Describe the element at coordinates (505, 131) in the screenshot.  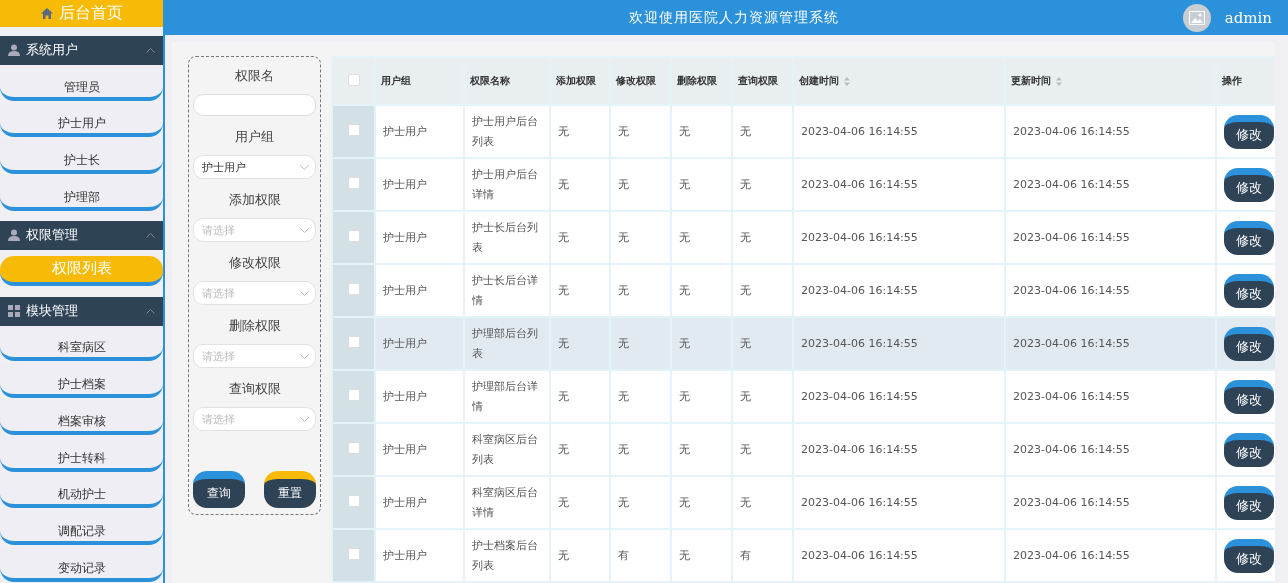
I see `table-cell: 护士用户后台列表` at that location.